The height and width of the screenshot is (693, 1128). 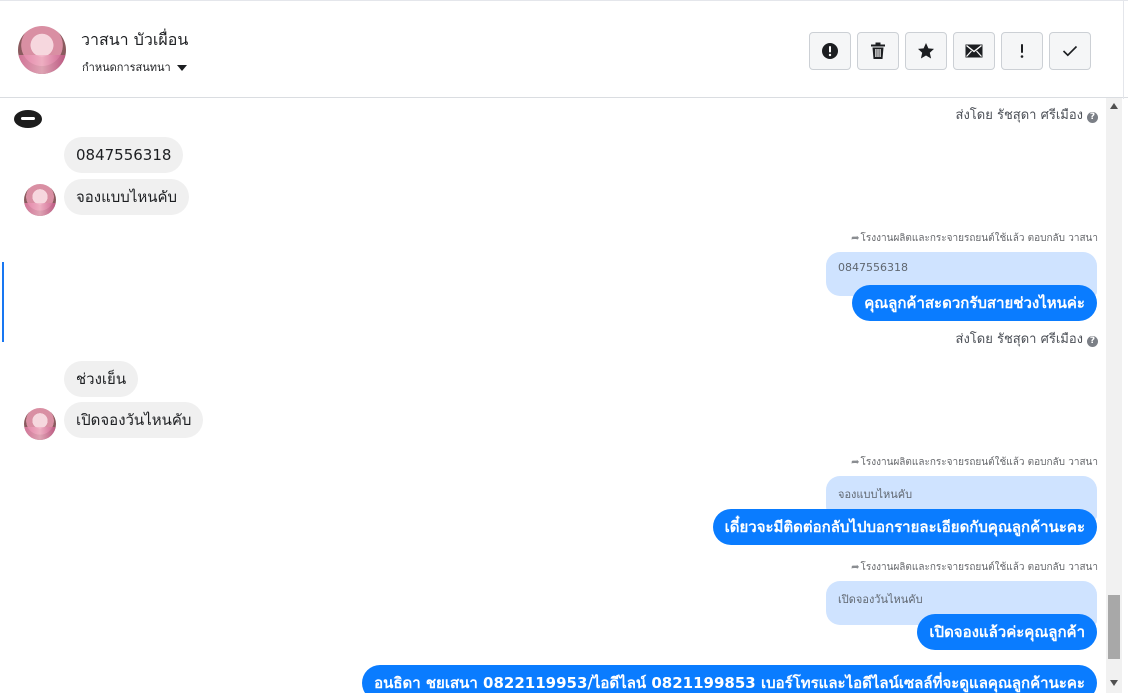 I want to click on incoming-message: 0847556318, so click(x=124, y=155).